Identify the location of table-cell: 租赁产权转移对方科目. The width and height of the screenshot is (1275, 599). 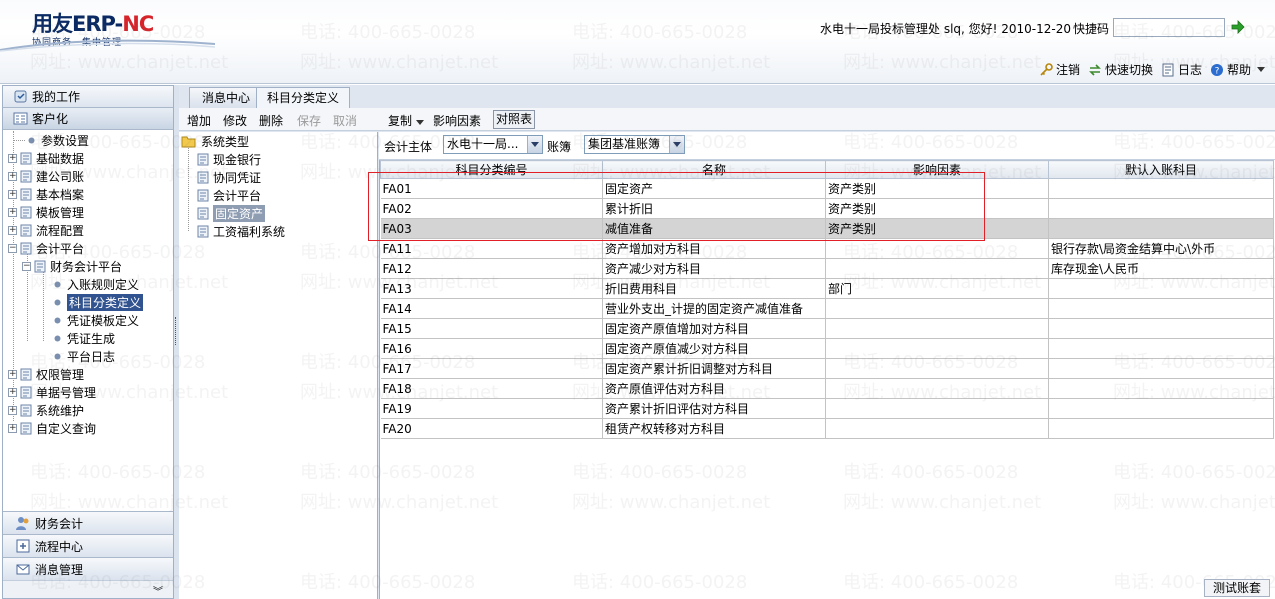
(714, 428).